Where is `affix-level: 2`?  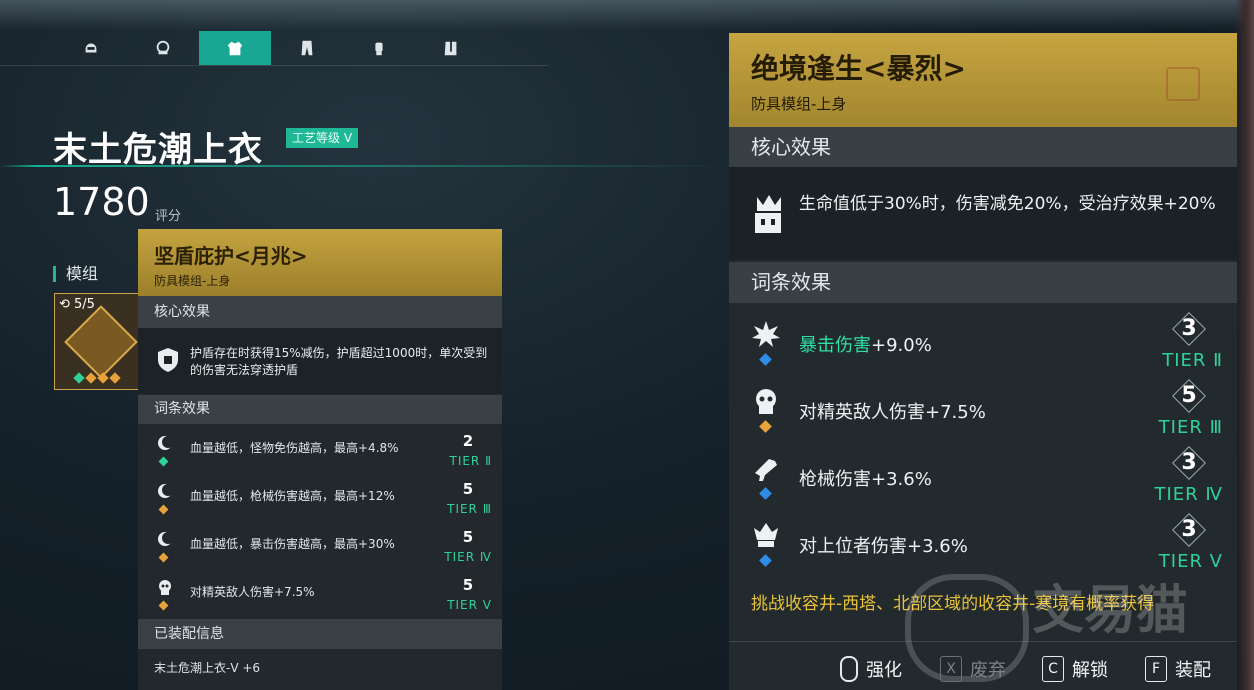
affix-level: 2 is located at coordinates (468, 441).